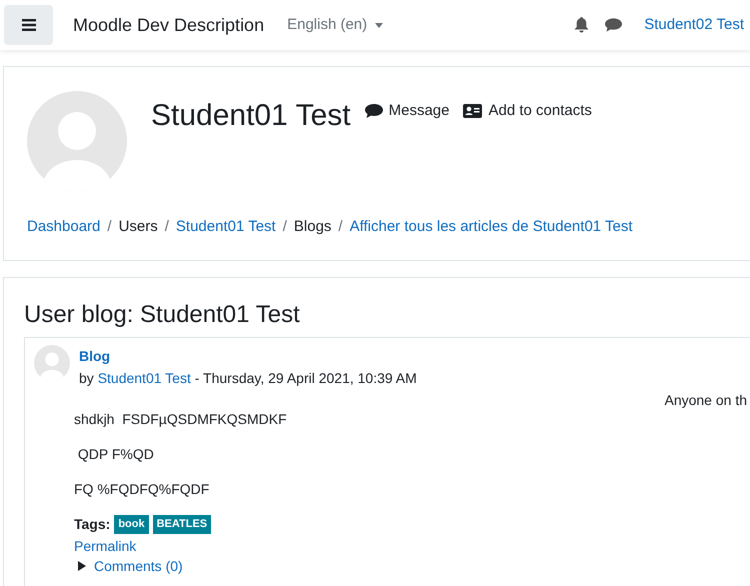 Image resolution: width=750 pixels, height=586 pixels. What do you see at coordinates (313, 227) in the screenshot?
I see `breadcrumb-item: Blogs` at bounding box center [313, 227].